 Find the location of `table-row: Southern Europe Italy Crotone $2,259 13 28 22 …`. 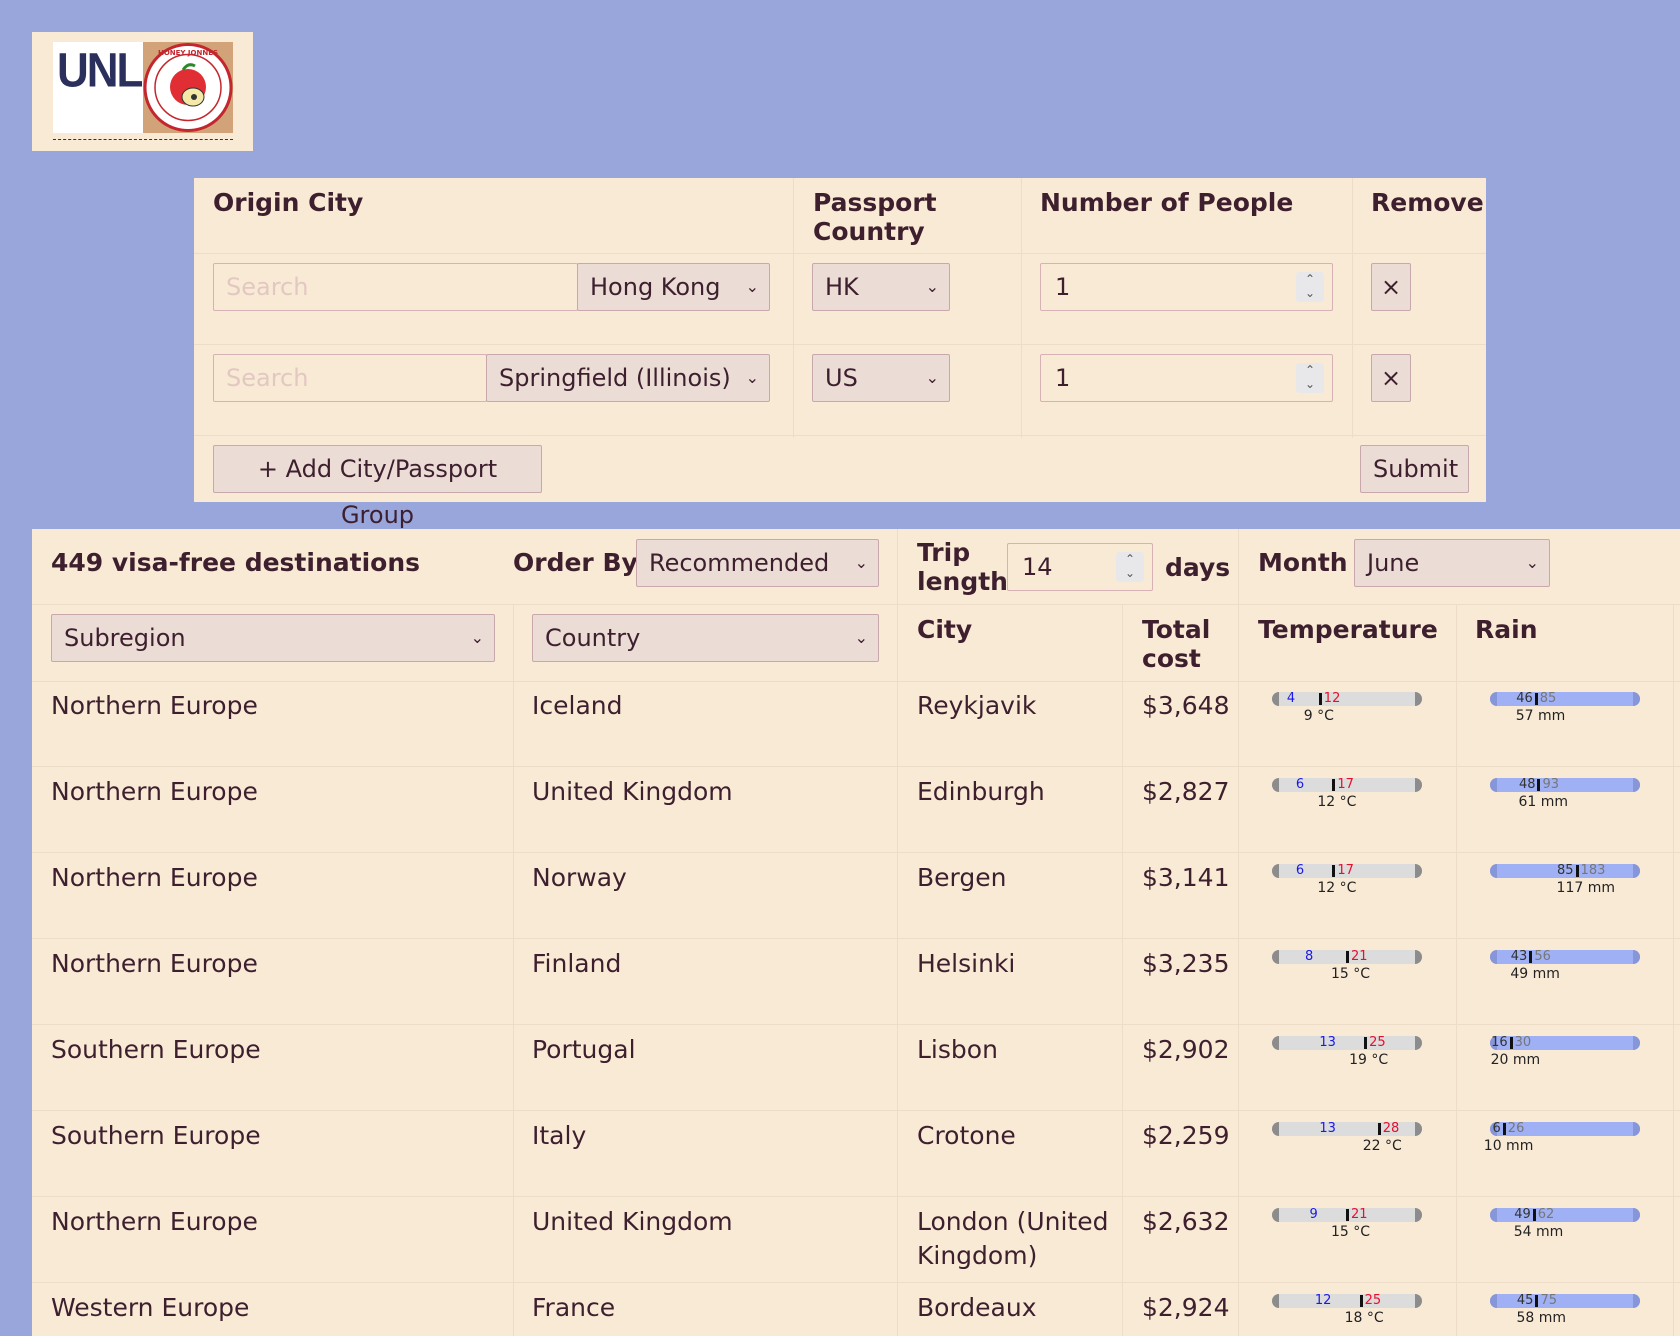

table-row: Southern Europe Italy Crotone $2,259 13 28 22 … is located at coordinates (856, 1154).